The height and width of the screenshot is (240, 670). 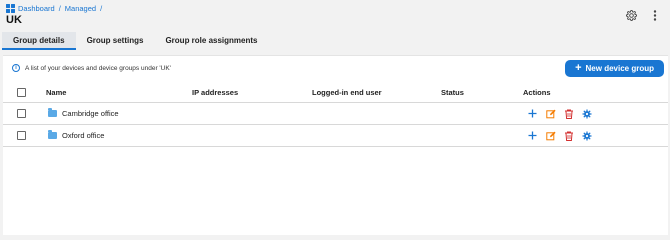 I want to click on plus-icon: +, so click(x=578, y=68).